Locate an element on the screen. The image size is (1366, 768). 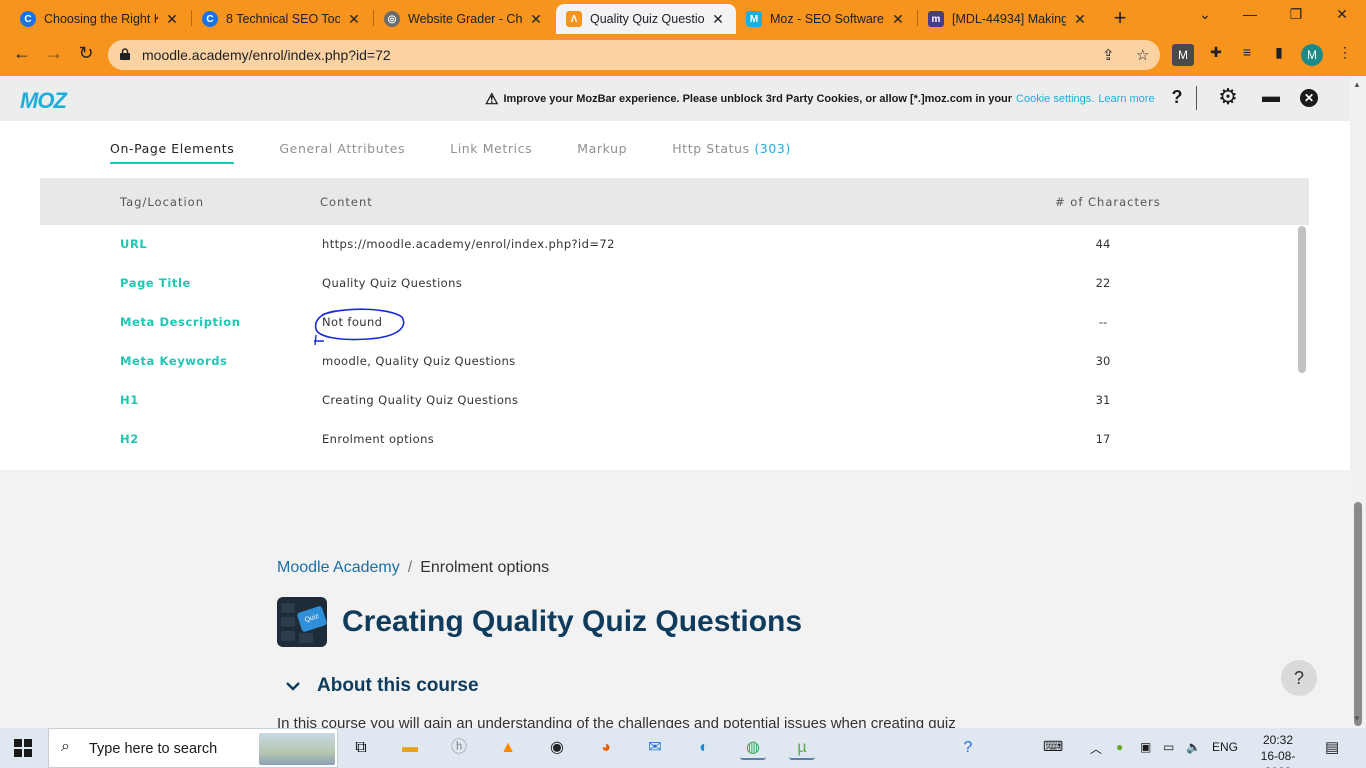
task-view-icon: ⧉ is located at coordinates (361, 748).